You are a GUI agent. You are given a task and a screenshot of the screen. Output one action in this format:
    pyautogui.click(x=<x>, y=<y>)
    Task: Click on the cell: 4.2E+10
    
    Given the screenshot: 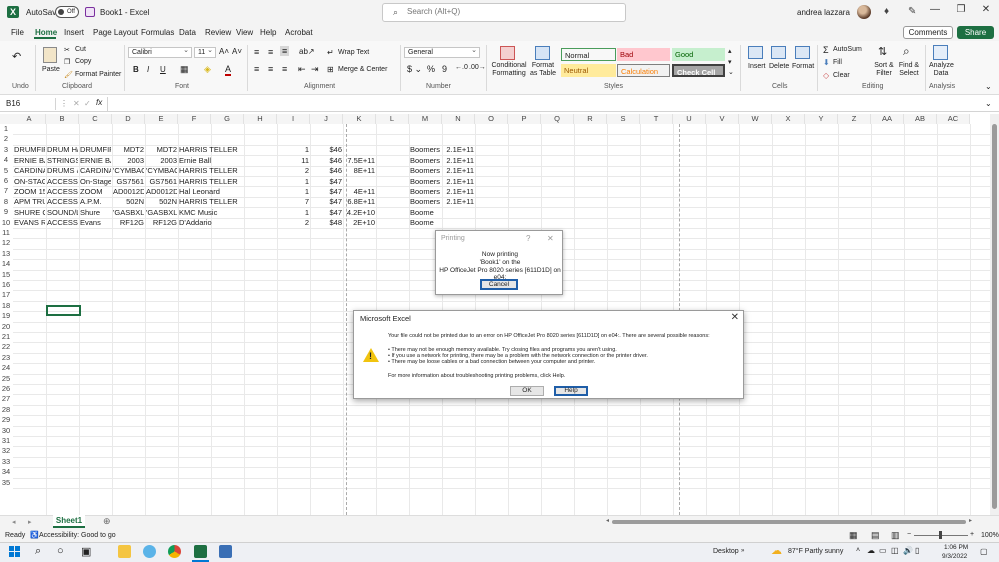 What is the action you would take?
    pyautogui.click(x=359, y=213)
    